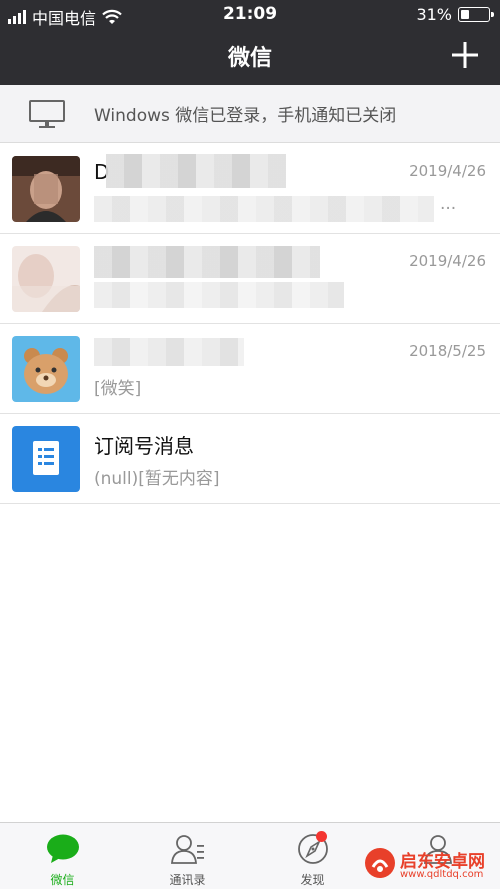 This screenshot has height=889, width=500. What do you see at coordinates (250, 14) in the screenshot?
I see `status-bar: 中国电信 21:09 31%` at bounding box center [250, 14].